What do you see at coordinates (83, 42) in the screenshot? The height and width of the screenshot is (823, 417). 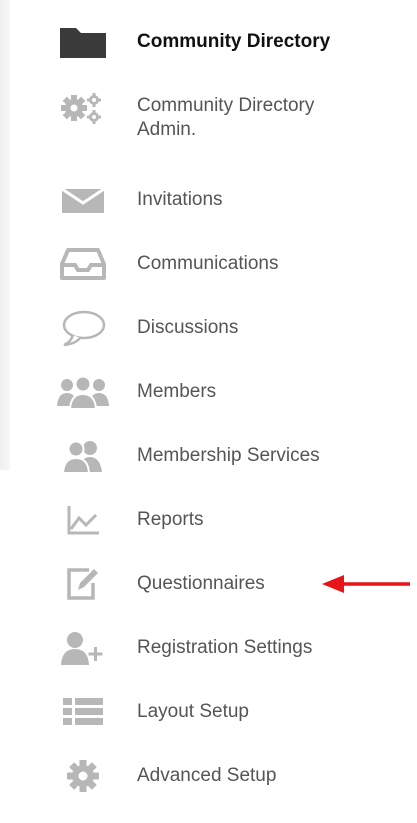 I see `folder-icon` at bounding box center [83, 42].